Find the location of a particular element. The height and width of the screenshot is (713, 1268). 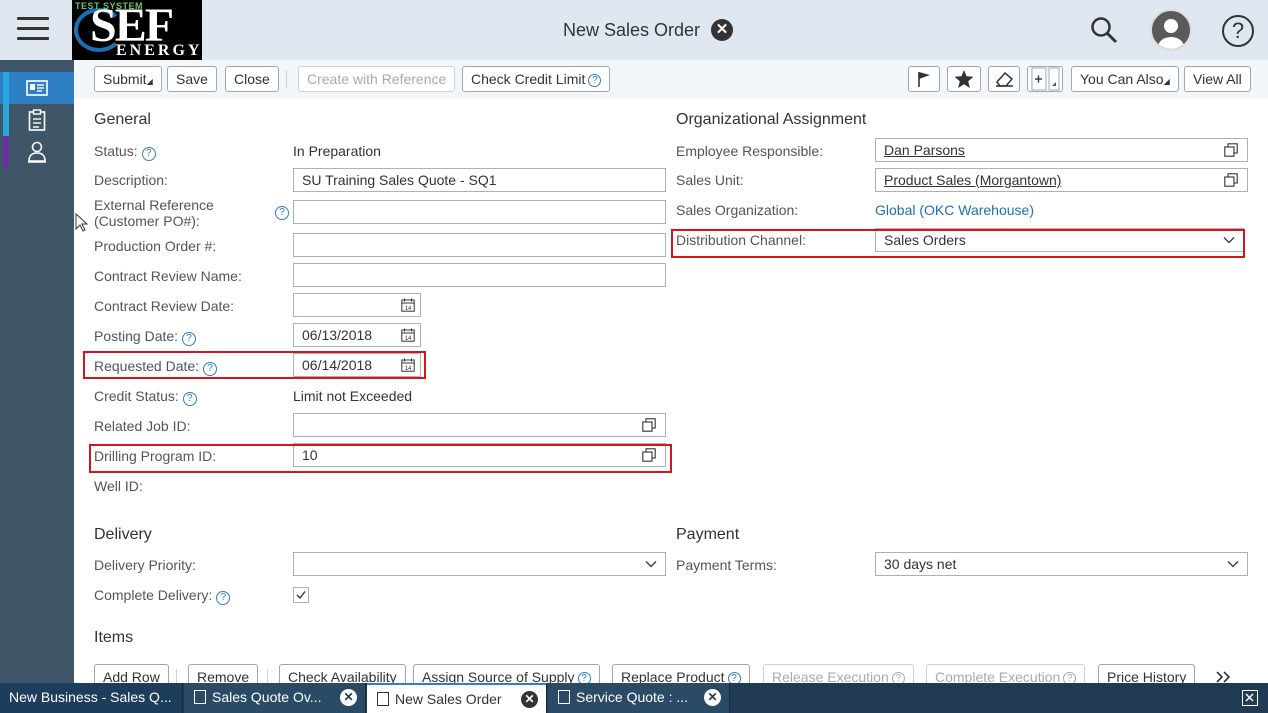

drilling-program-field: 10 is located at coordinates (479, 455).